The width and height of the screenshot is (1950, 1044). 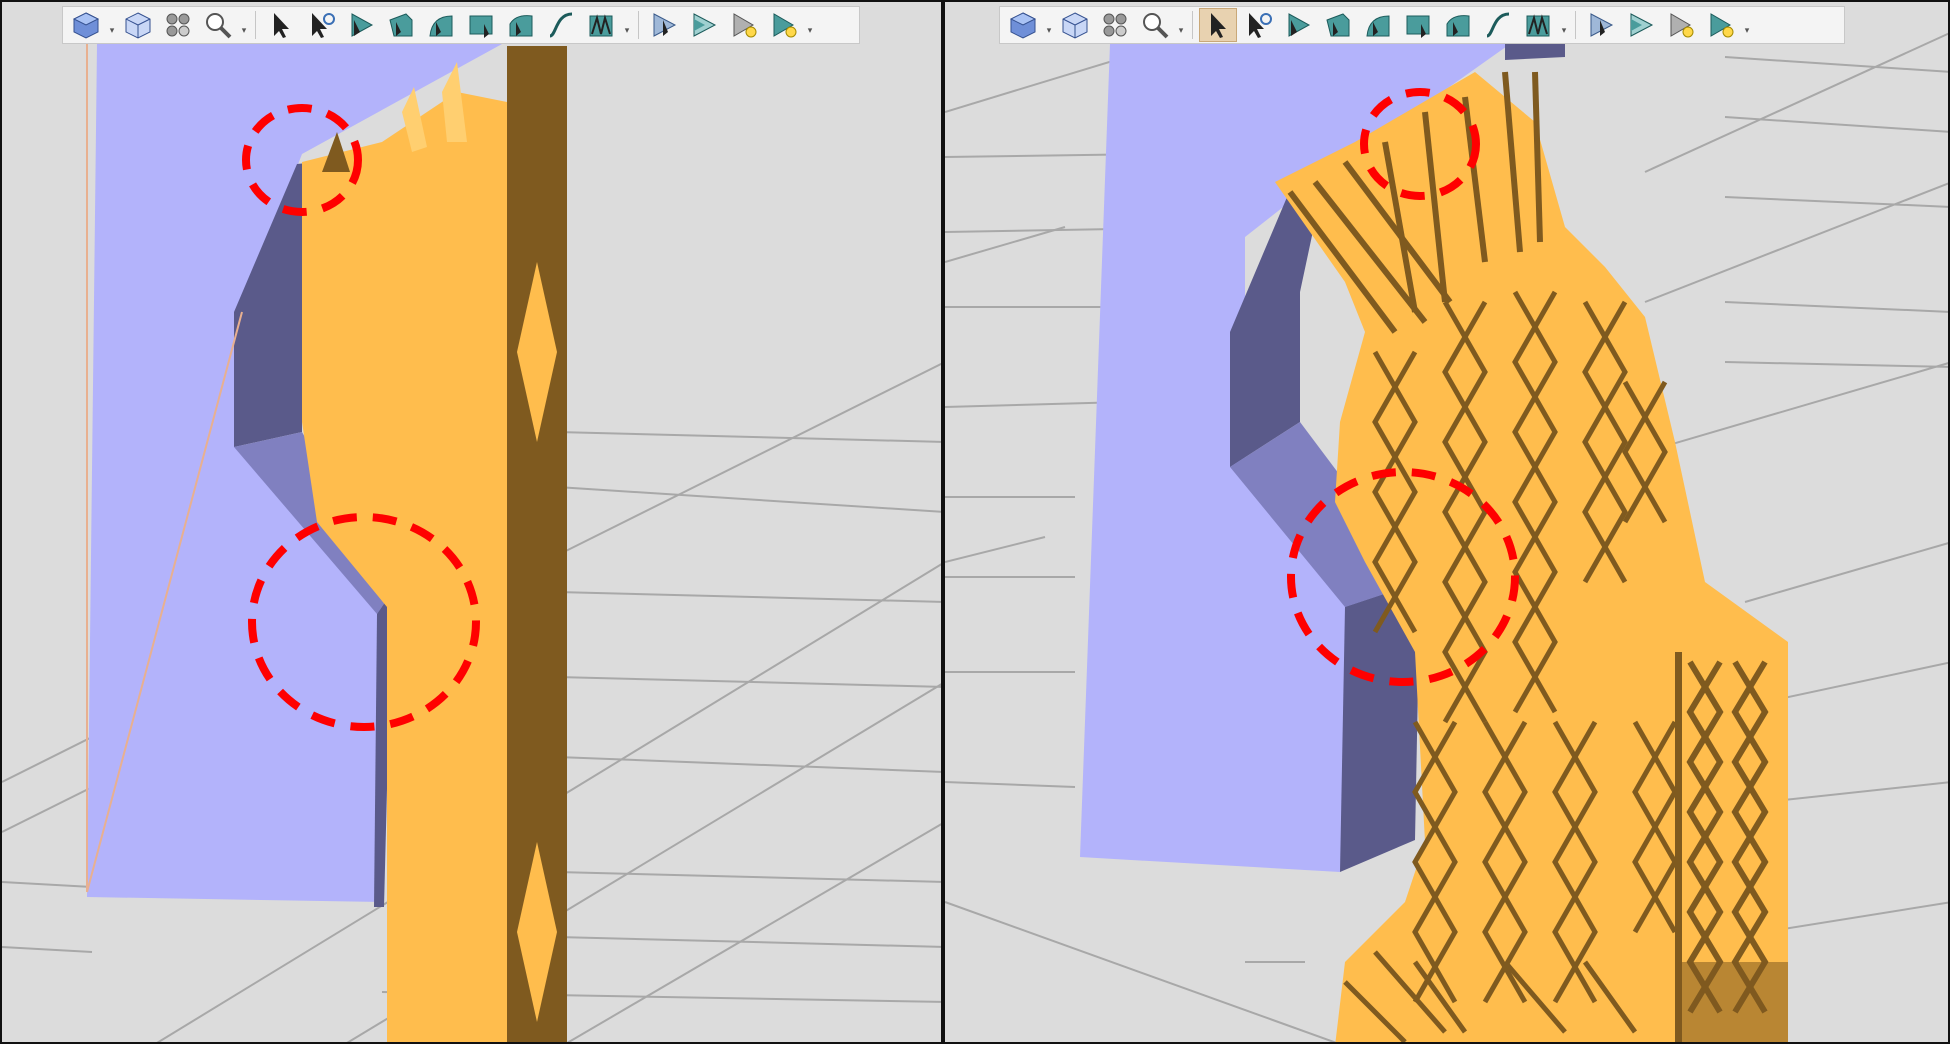 I want to click on toolbar-right: ▾ ▾ ▾ ▾, so click(x=1422, y=25).